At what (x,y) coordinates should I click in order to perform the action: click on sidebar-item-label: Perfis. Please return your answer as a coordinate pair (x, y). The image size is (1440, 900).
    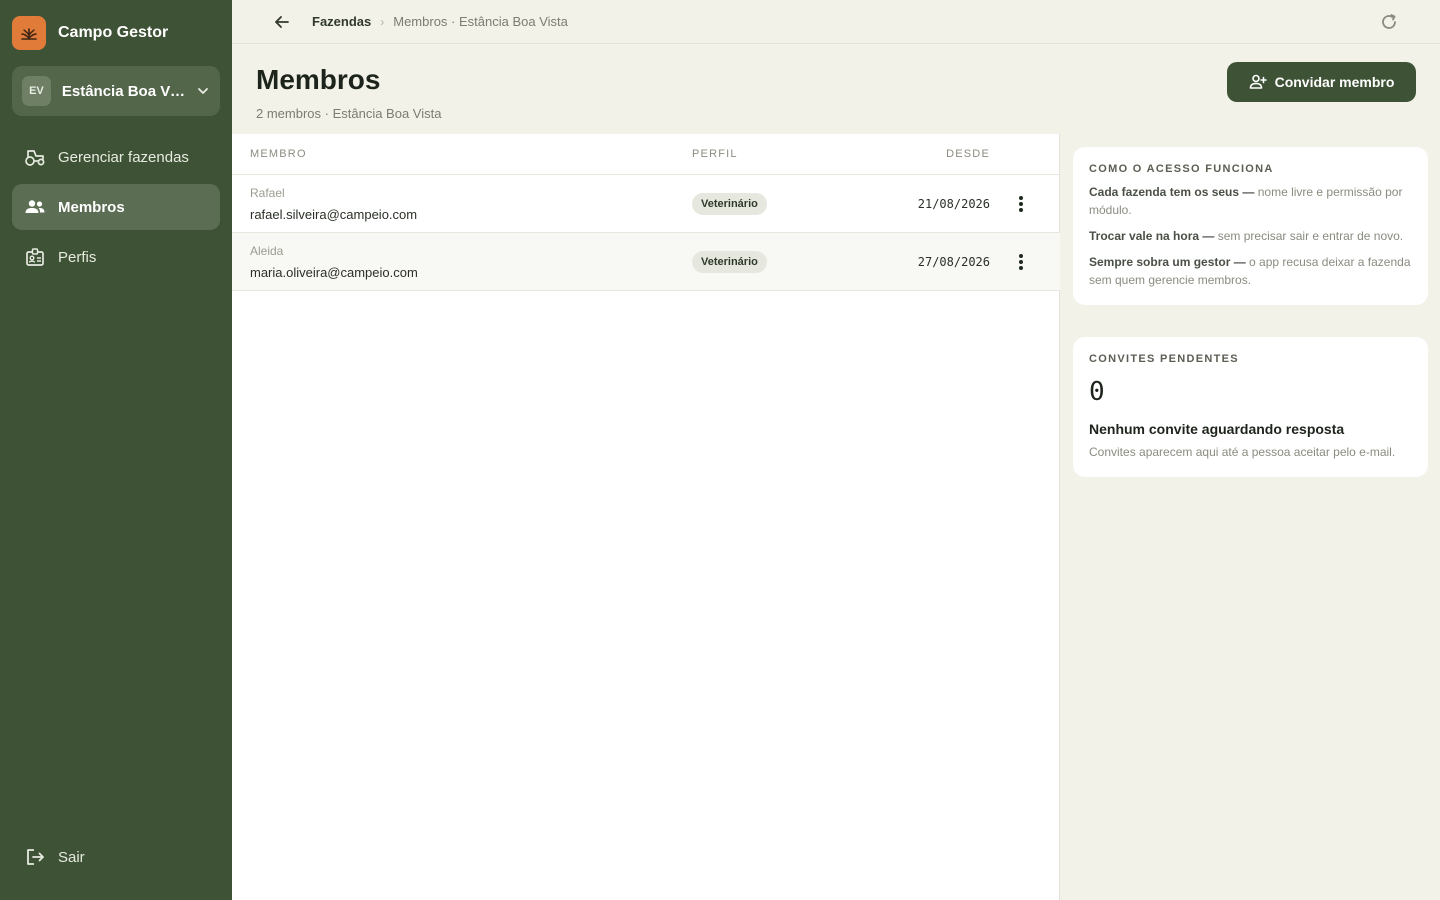
    Looking at the image, I should click on (77, 257).